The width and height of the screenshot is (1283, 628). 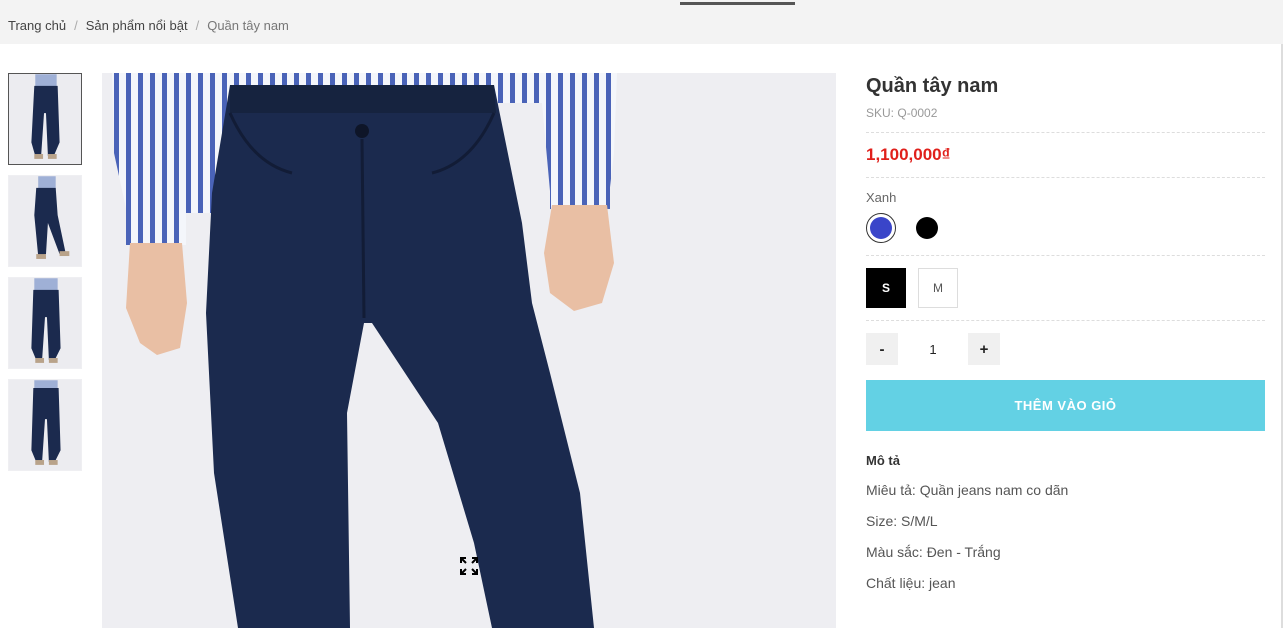 What do you see at coordinates (917, 113) in the screenshot?
I see `sku-value: Q-0002` at bounding box center [917, 113].